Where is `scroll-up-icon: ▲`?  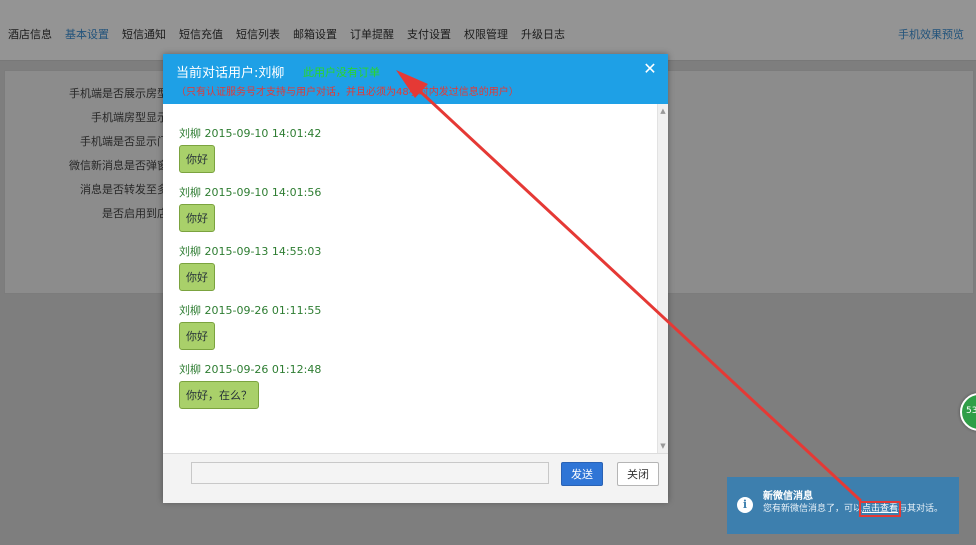
scroll-up-icon: ▲ is located at coordinates (663, 111).